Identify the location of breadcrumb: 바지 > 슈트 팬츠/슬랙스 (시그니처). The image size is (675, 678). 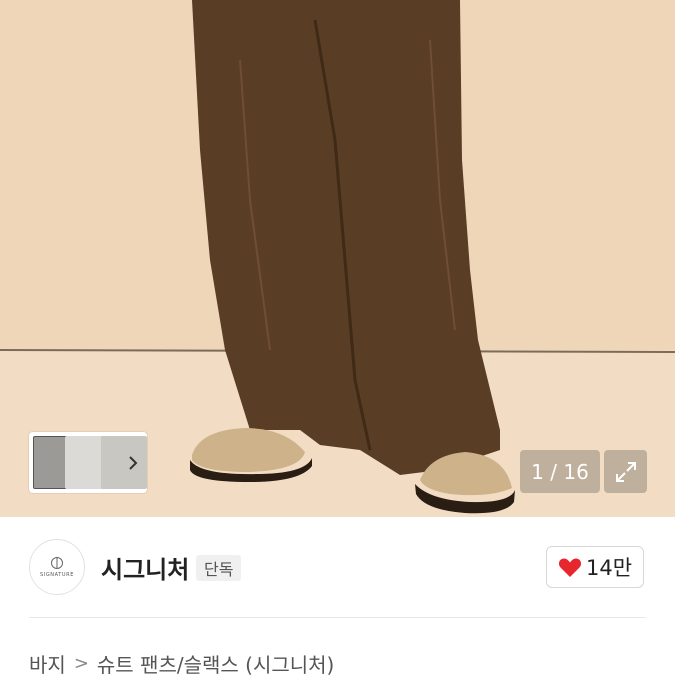
(181, 663).